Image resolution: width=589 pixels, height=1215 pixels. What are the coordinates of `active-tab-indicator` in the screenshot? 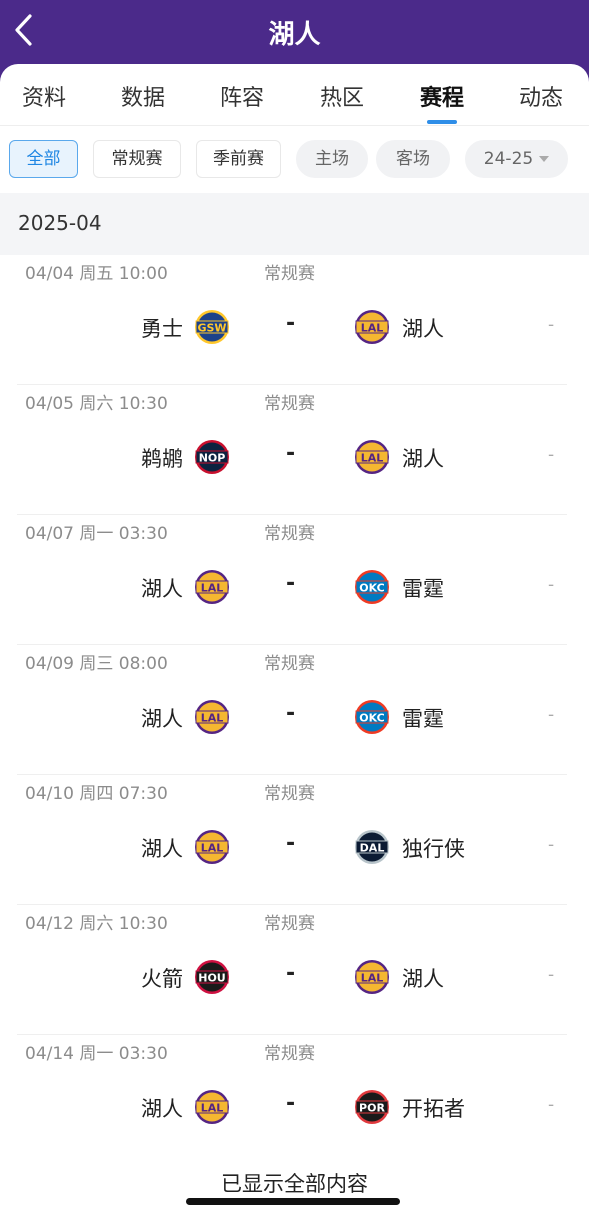 It's located at (442, 122).